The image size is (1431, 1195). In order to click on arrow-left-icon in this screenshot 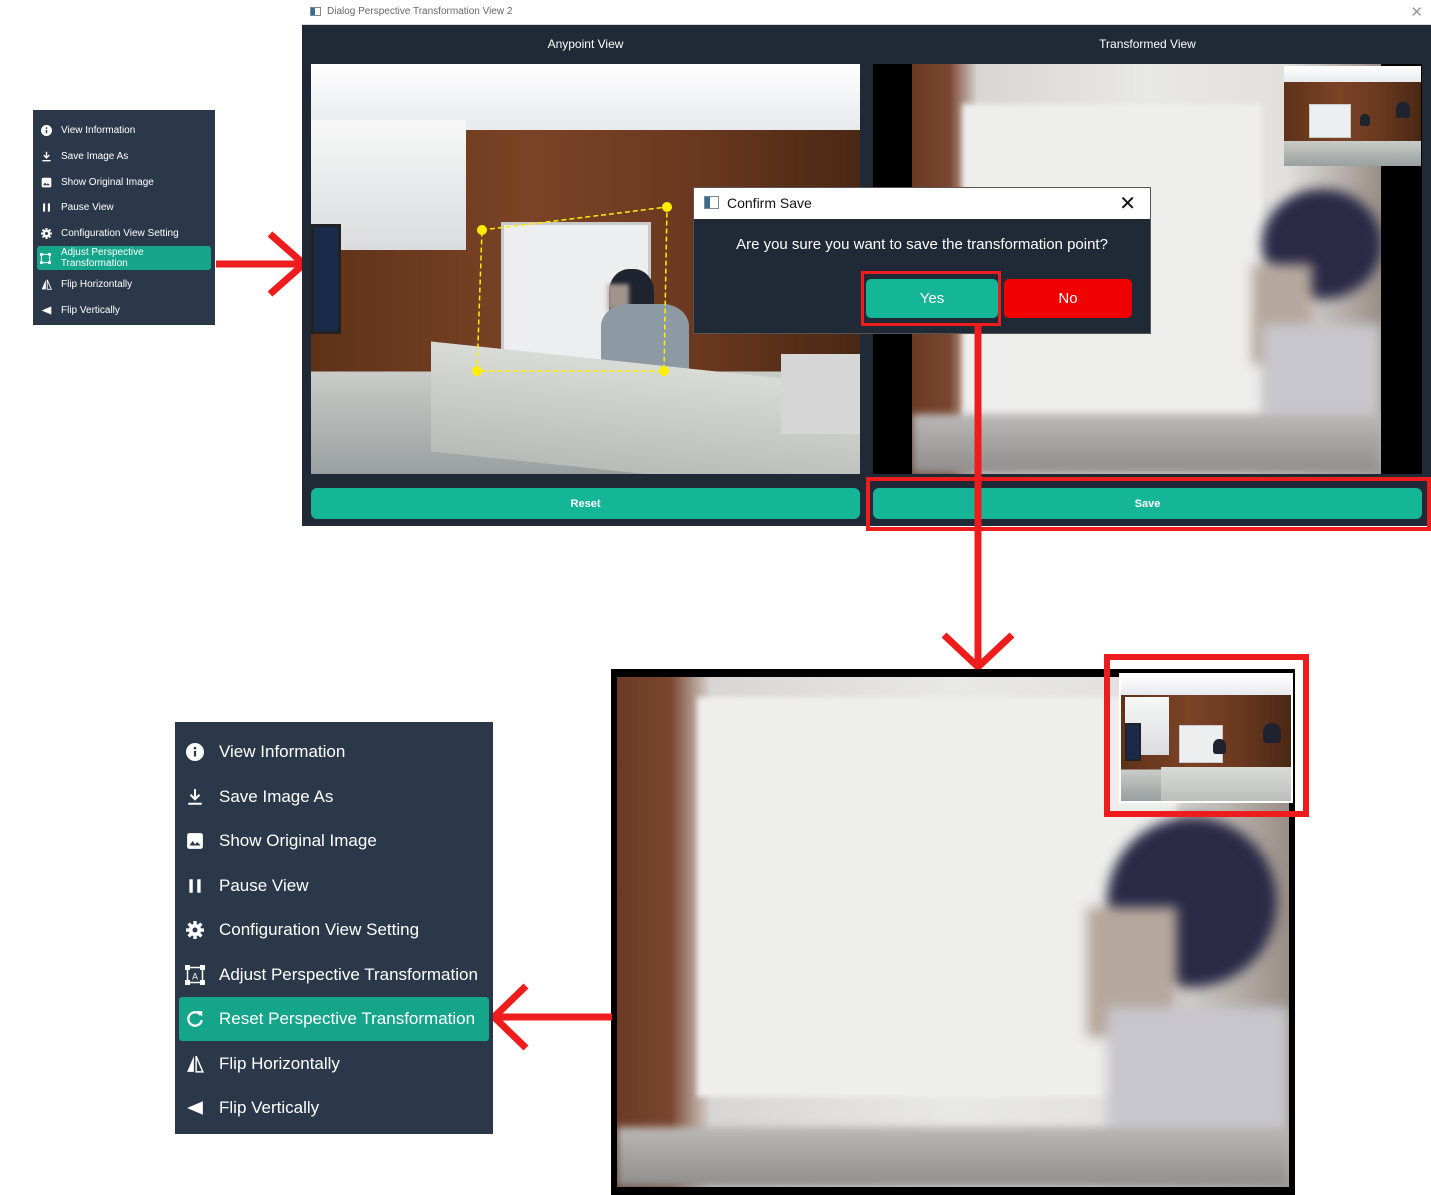, I will do `click(550, 1017)`.